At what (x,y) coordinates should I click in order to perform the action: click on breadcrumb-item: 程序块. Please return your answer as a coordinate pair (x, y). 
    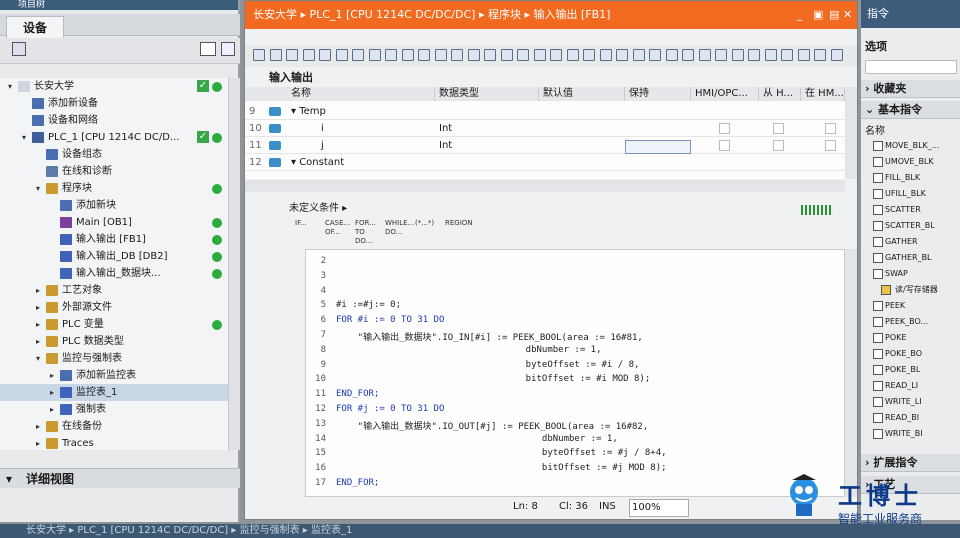
    Looking at the image, I should click on (504, 14).